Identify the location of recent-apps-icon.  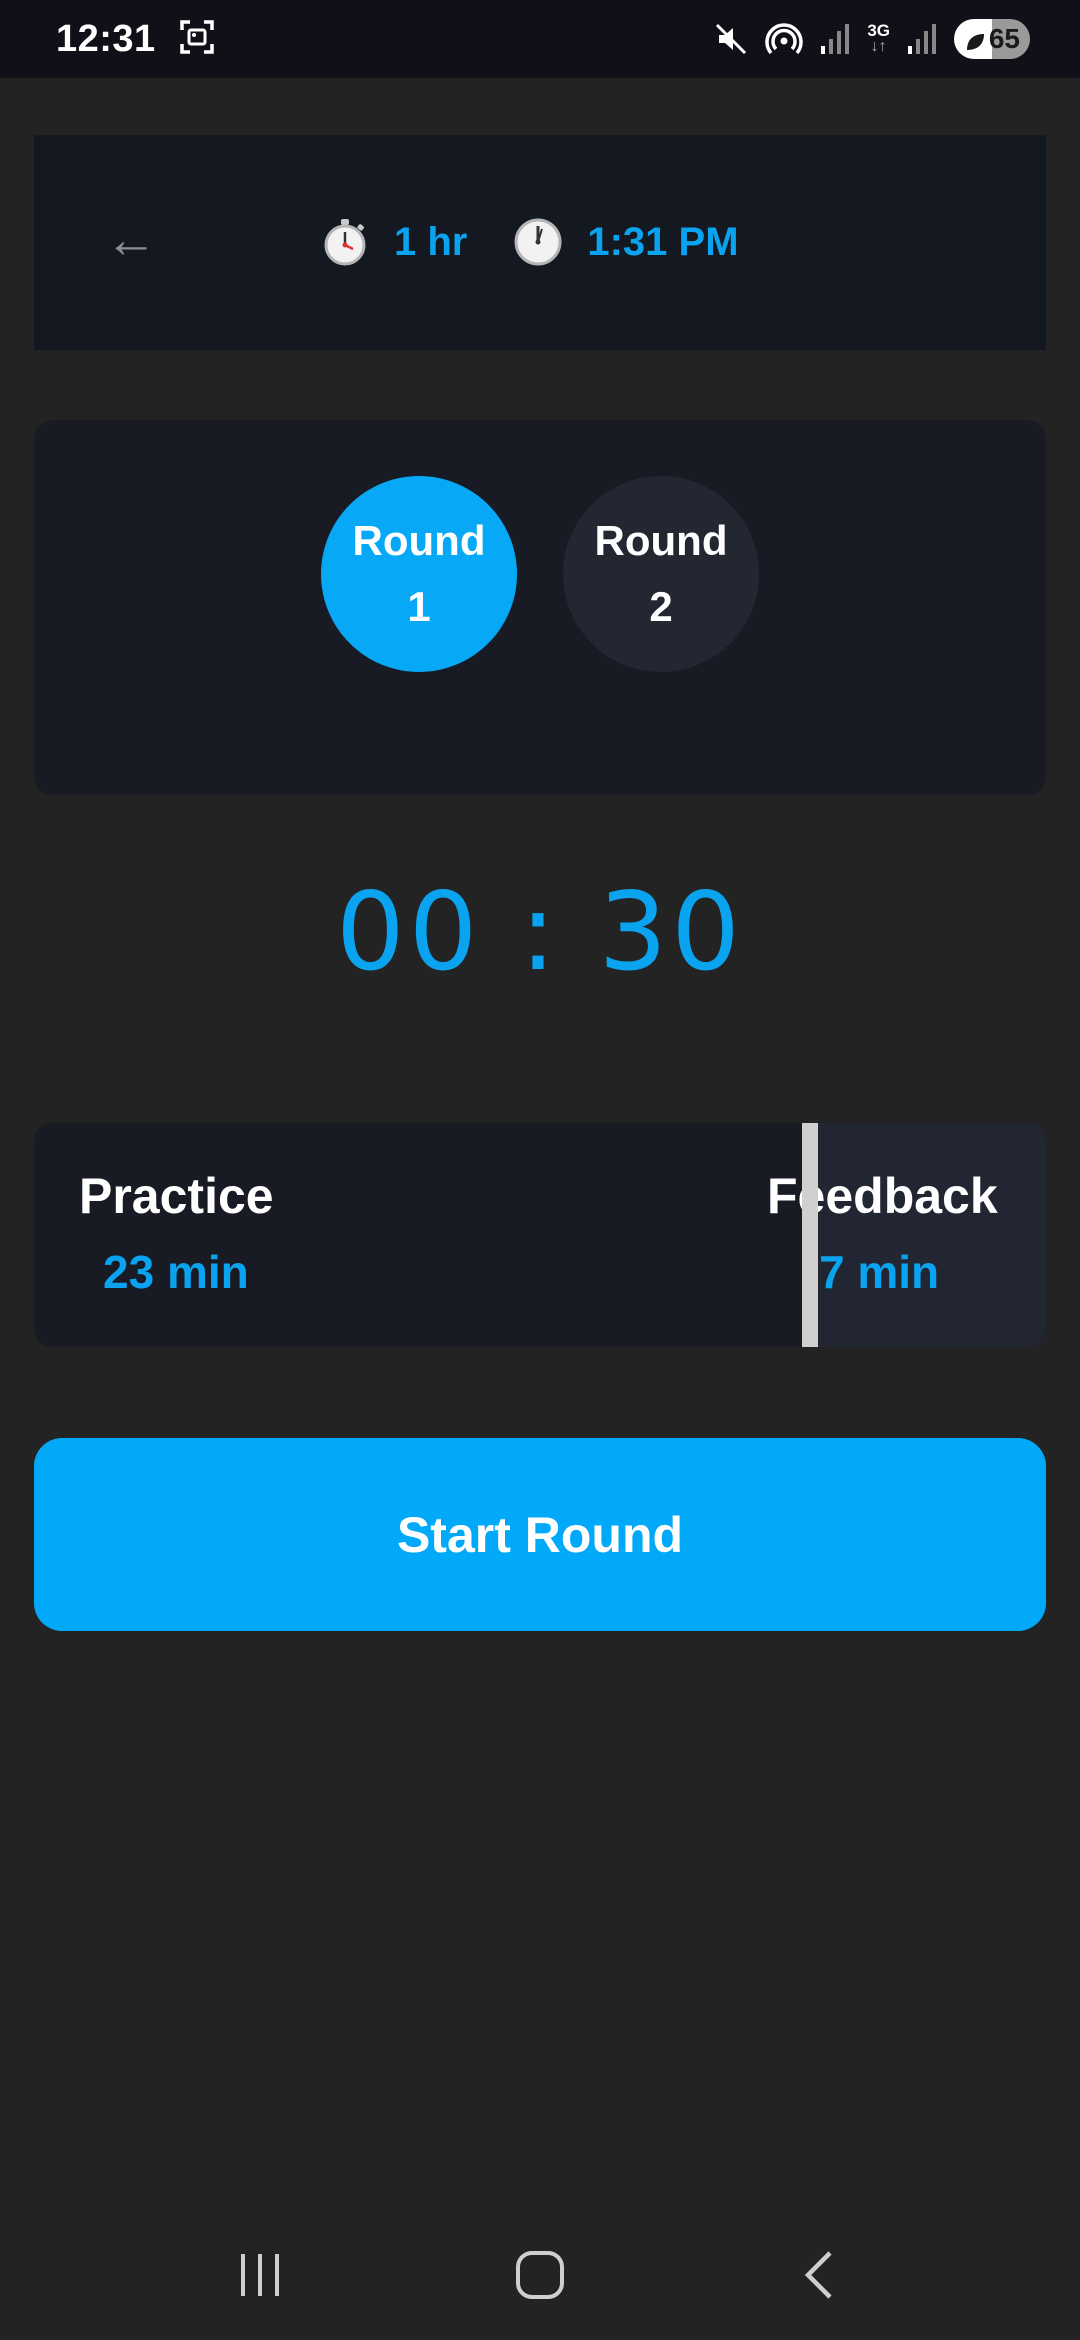
(260, 2275).